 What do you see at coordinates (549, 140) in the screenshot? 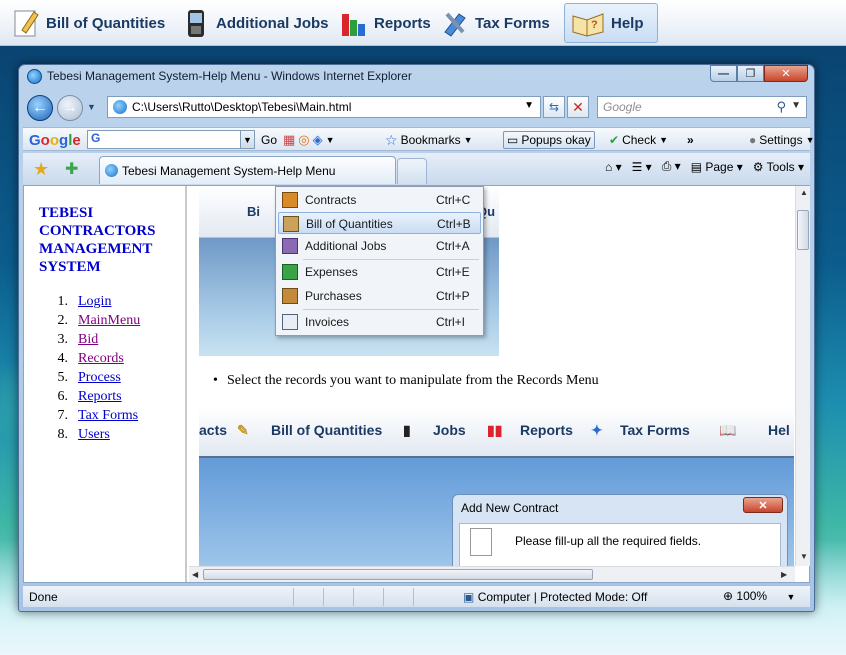
I see `popups-button: ▭ Popups okay` at bounding box center [549, 140].